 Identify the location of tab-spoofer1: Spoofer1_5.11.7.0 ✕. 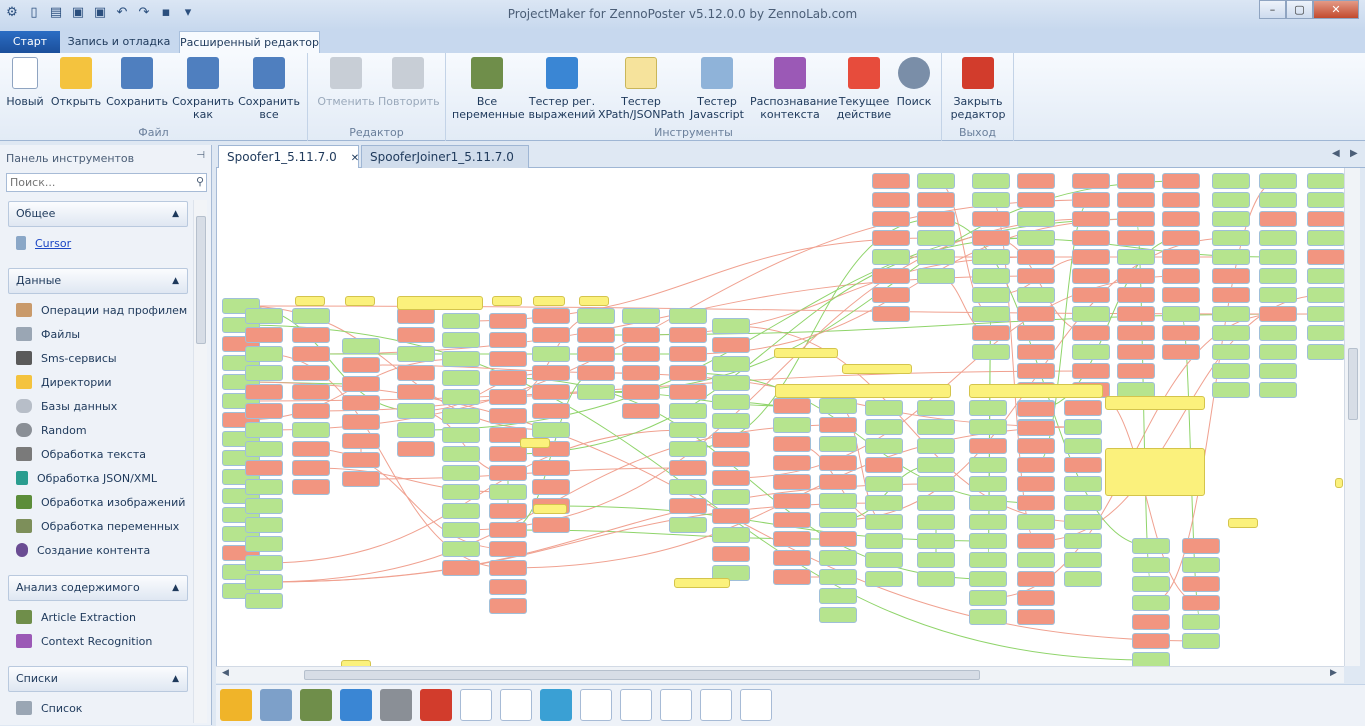
(288, 156).